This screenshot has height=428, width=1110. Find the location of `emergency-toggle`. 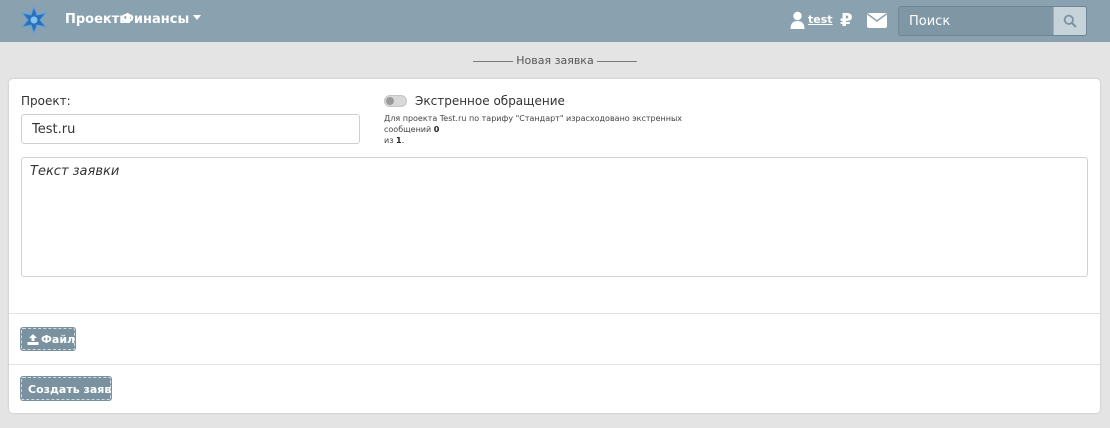

emergency-toggle is located at coordinates (395, 101).